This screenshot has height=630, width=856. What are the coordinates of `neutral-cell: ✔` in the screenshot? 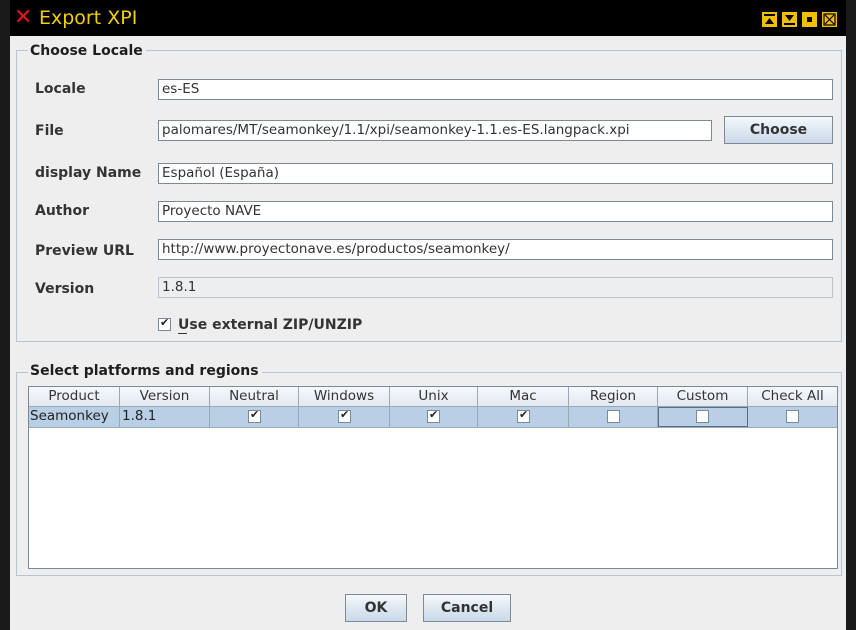 It's located at (254, 417).